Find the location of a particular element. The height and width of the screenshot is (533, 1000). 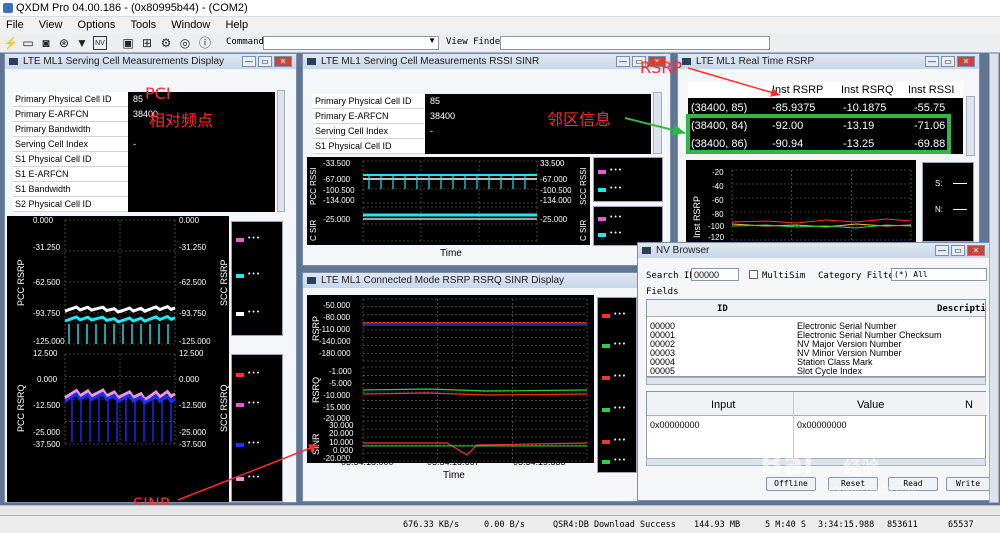

menu-window: Window is located at coordinates (190, 25).